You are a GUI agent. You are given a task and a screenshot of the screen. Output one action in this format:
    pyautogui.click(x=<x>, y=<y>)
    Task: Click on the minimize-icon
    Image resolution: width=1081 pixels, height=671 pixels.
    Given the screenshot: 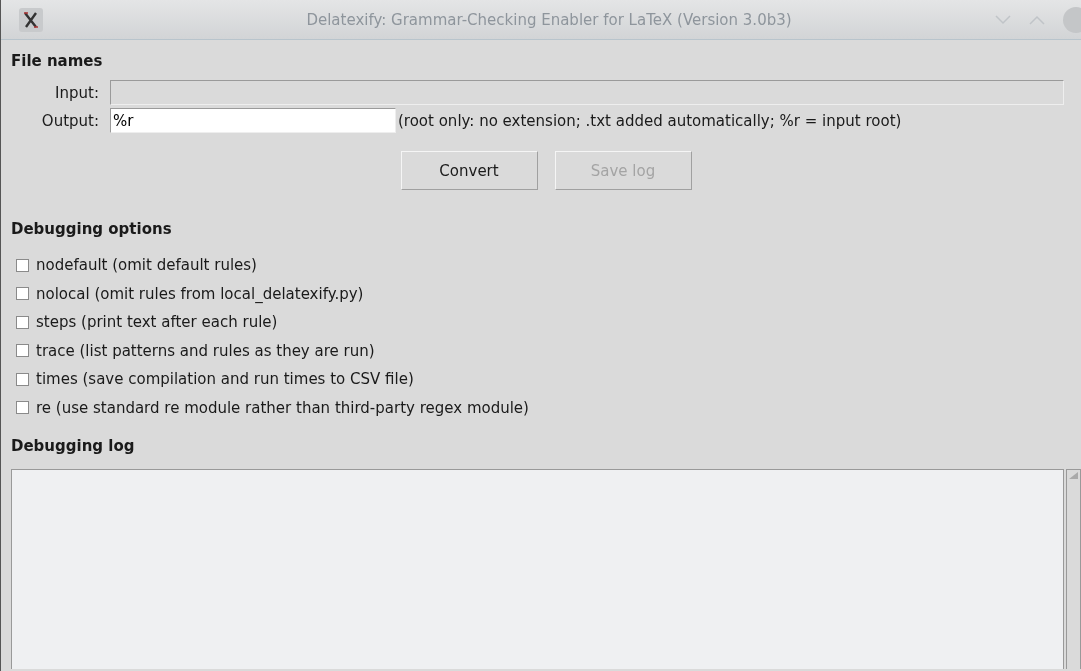 What is the action you would take?
    pyautogui.click(x=1003, y=19)
    